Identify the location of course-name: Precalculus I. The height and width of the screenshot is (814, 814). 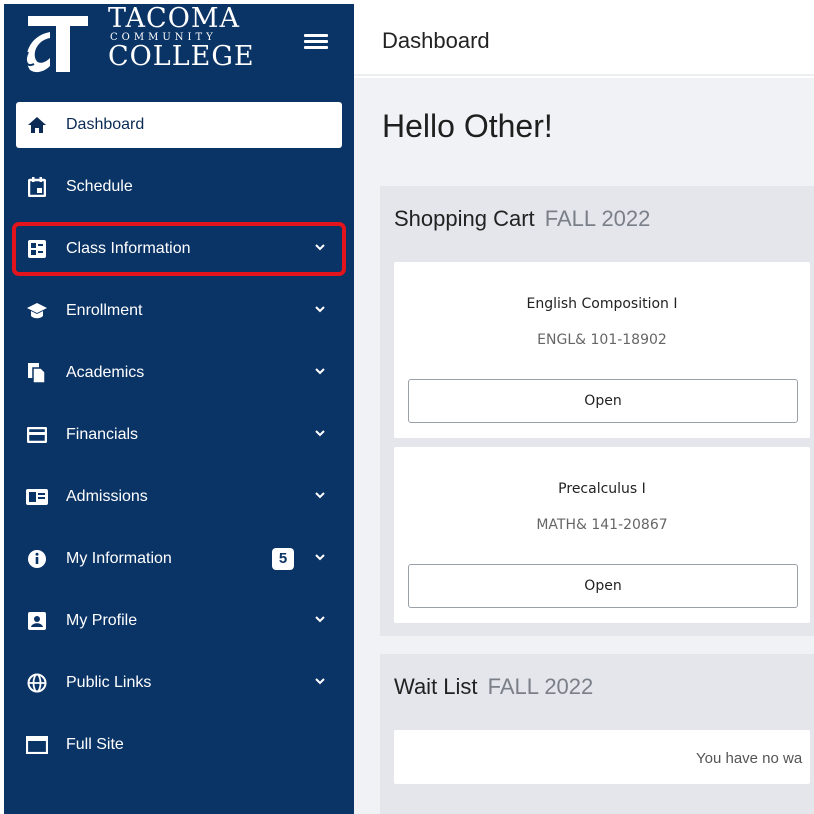
(602, 489).